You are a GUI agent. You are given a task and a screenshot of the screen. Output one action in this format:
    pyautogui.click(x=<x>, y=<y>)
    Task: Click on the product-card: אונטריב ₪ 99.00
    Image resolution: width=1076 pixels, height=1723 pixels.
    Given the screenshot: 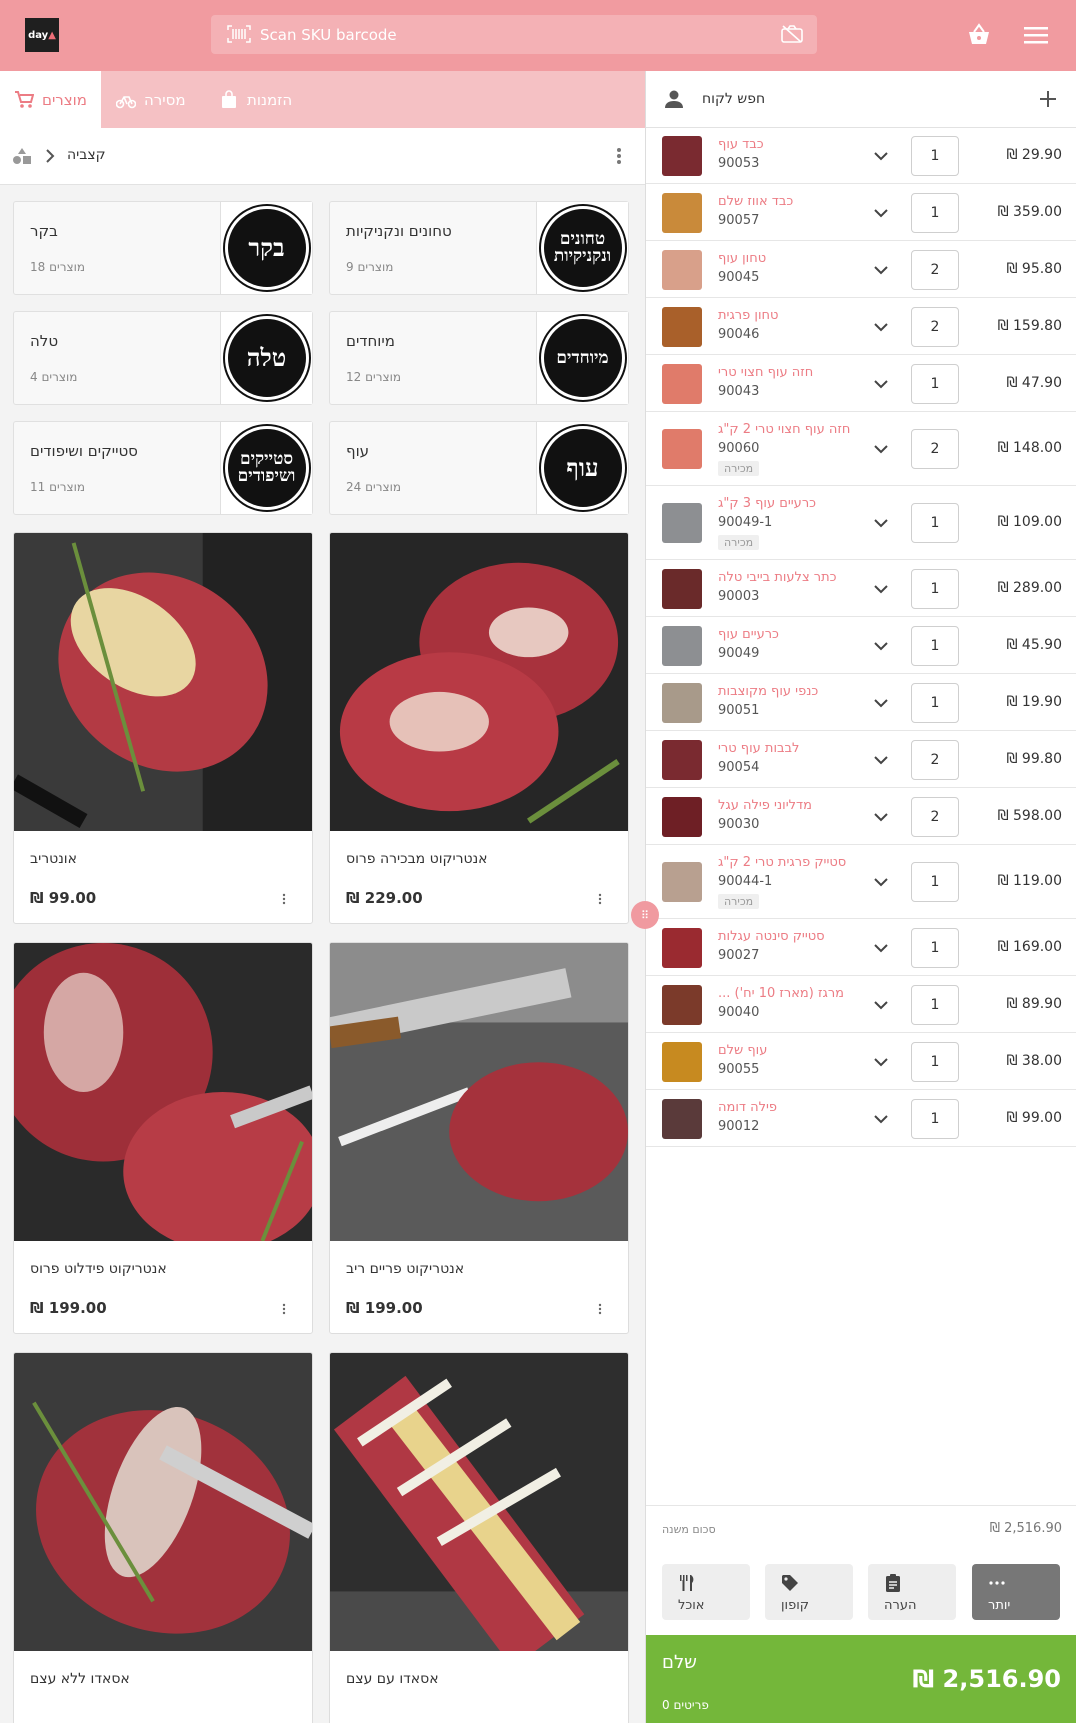 What is the action you would take?
    pyautogui.click(x=163, y=728)
    